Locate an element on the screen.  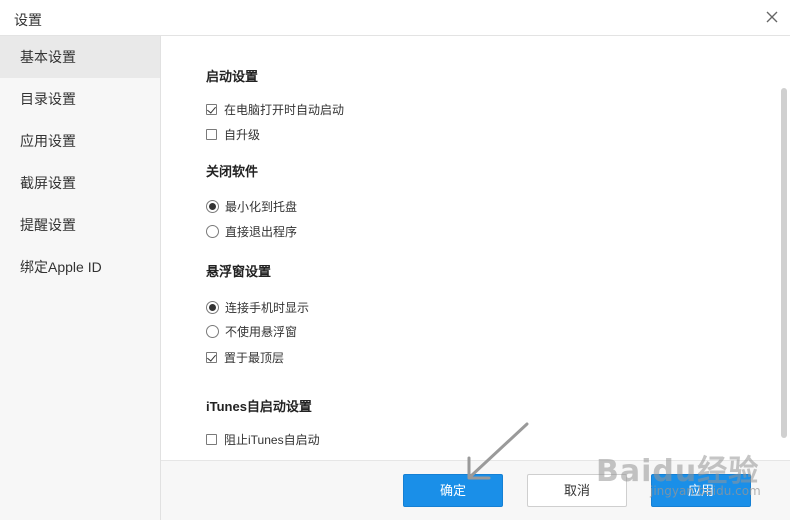
cancel-button: 取消 is located at coordinates (577, 490).